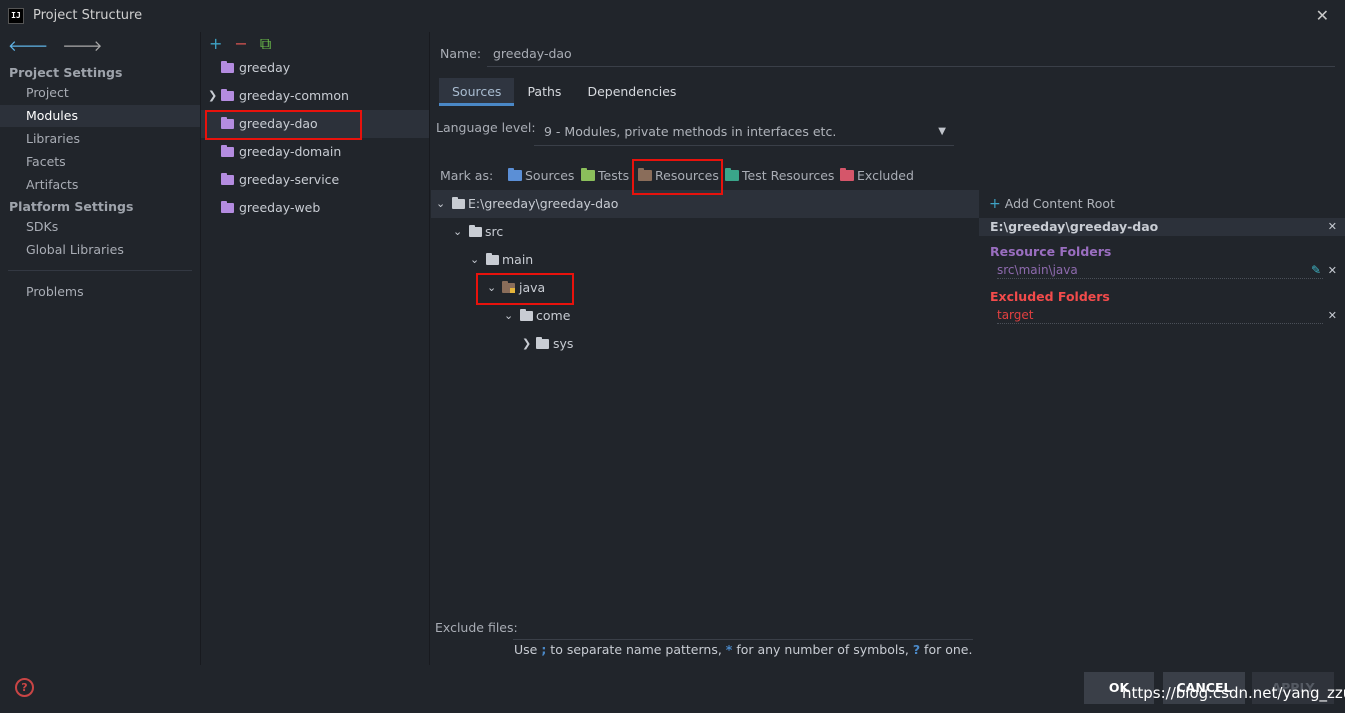 This screenshot has width=1345, height=713. What do you see at coordinates (1050, 296) in the screenshot?
I see `excluded-folders-title: Excluded Folders` at bounding box center [1050, 296].